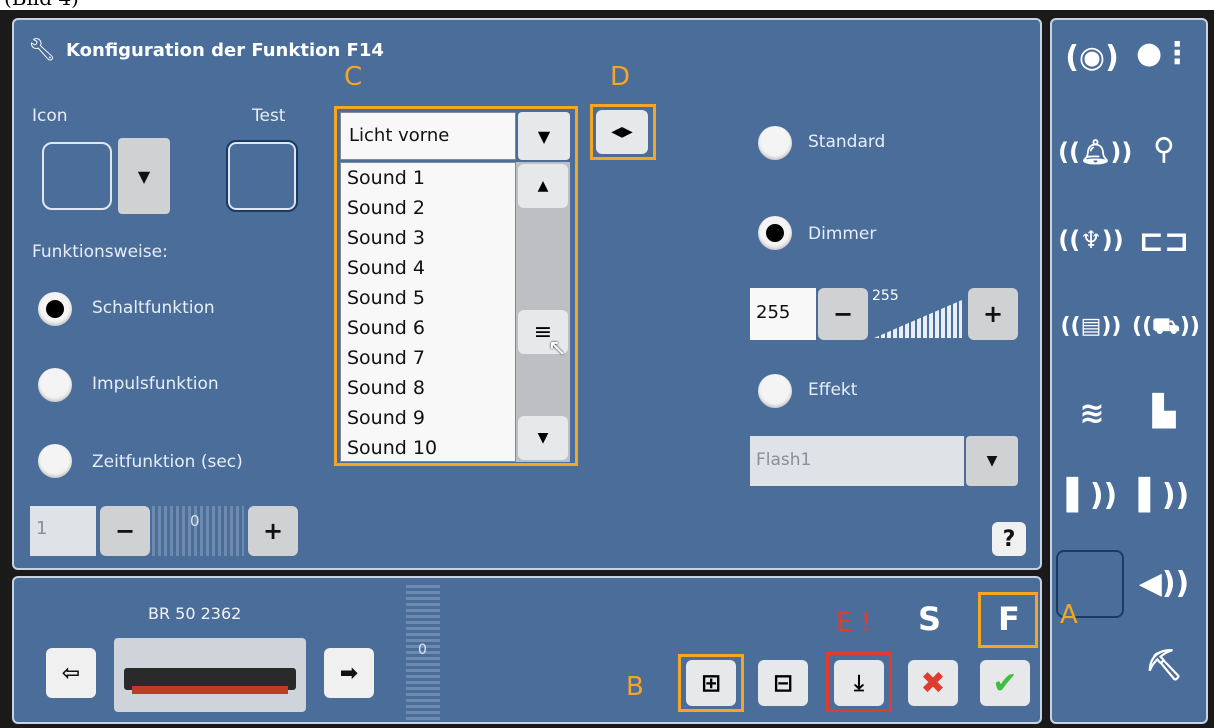 This screenshot has width=1214, height=728. Describe the element at coordinates (1091, 326) in the screenshot. I see `engine-sound-icon: ((▤))` at that location.